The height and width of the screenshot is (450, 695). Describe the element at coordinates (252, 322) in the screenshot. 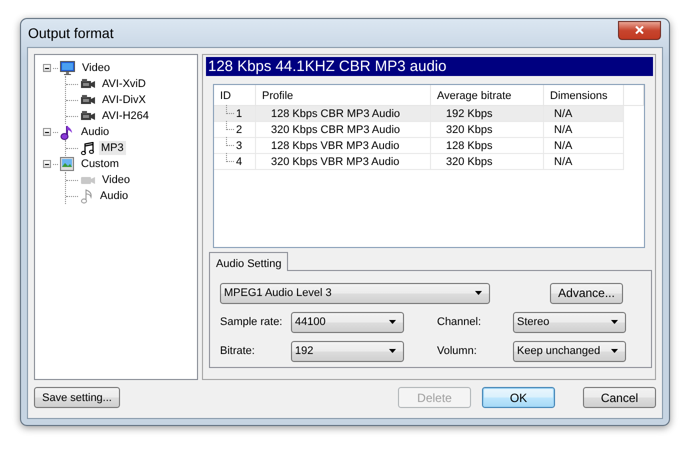

I see `field-label: Sample rate:` at that location.